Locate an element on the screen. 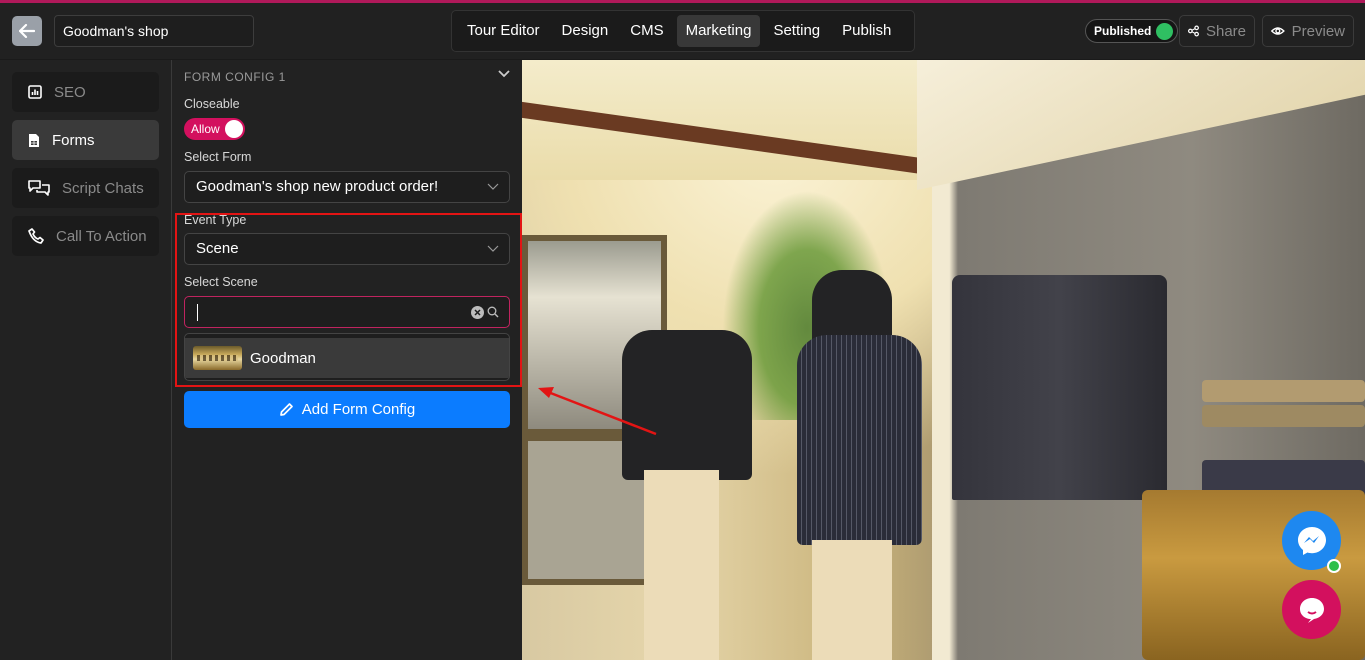 Image resolution: width=1365 pixels, height=660 pixels. share-icon is located at coordinates (1193, 31).